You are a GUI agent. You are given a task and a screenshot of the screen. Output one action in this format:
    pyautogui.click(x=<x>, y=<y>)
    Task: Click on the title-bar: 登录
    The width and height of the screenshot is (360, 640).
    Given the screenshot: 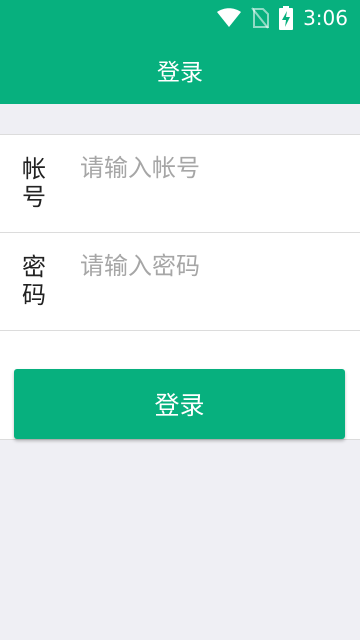 What is the action you would take?
    pyautogui.click(x=180, y=70)
    